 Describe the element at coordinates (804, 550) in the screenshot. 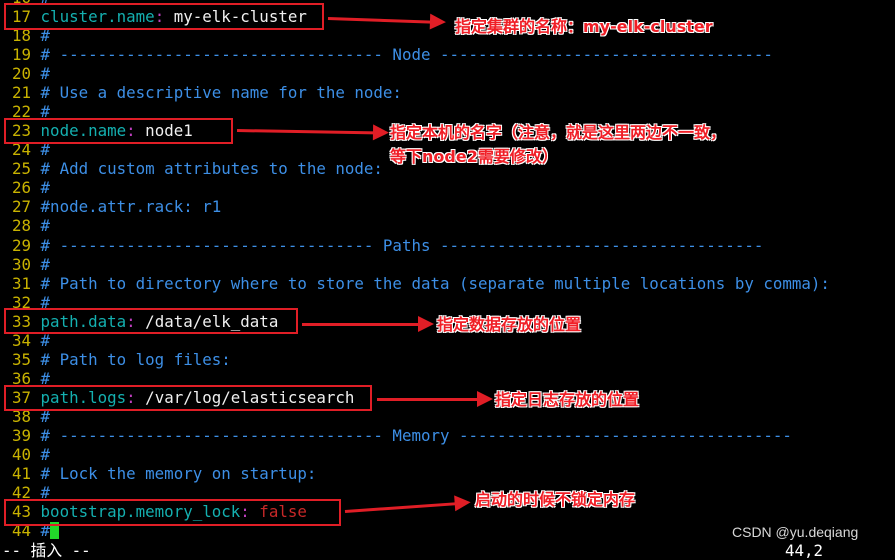

I see `cursor-position: 44,2` at that location.